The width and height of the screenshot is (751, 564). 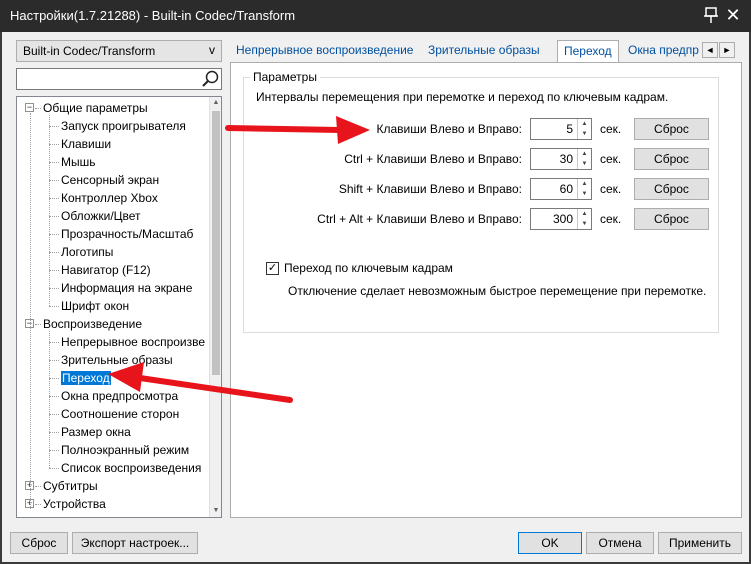 I want to click on close-icon: ✕, so click(x=733, y=16).